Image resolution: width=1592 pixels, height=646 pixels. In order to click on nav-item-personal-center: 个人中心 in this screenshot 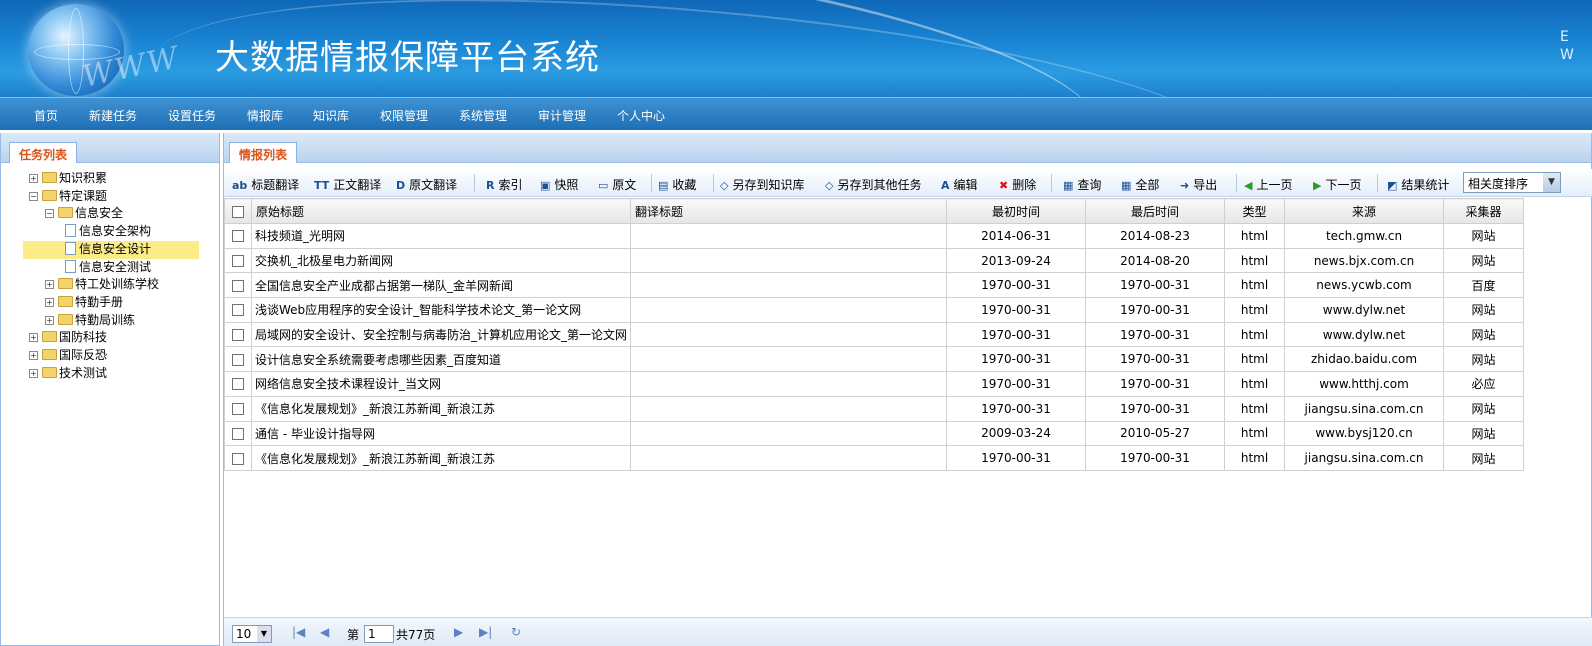, I will do `click(641, 115)`.